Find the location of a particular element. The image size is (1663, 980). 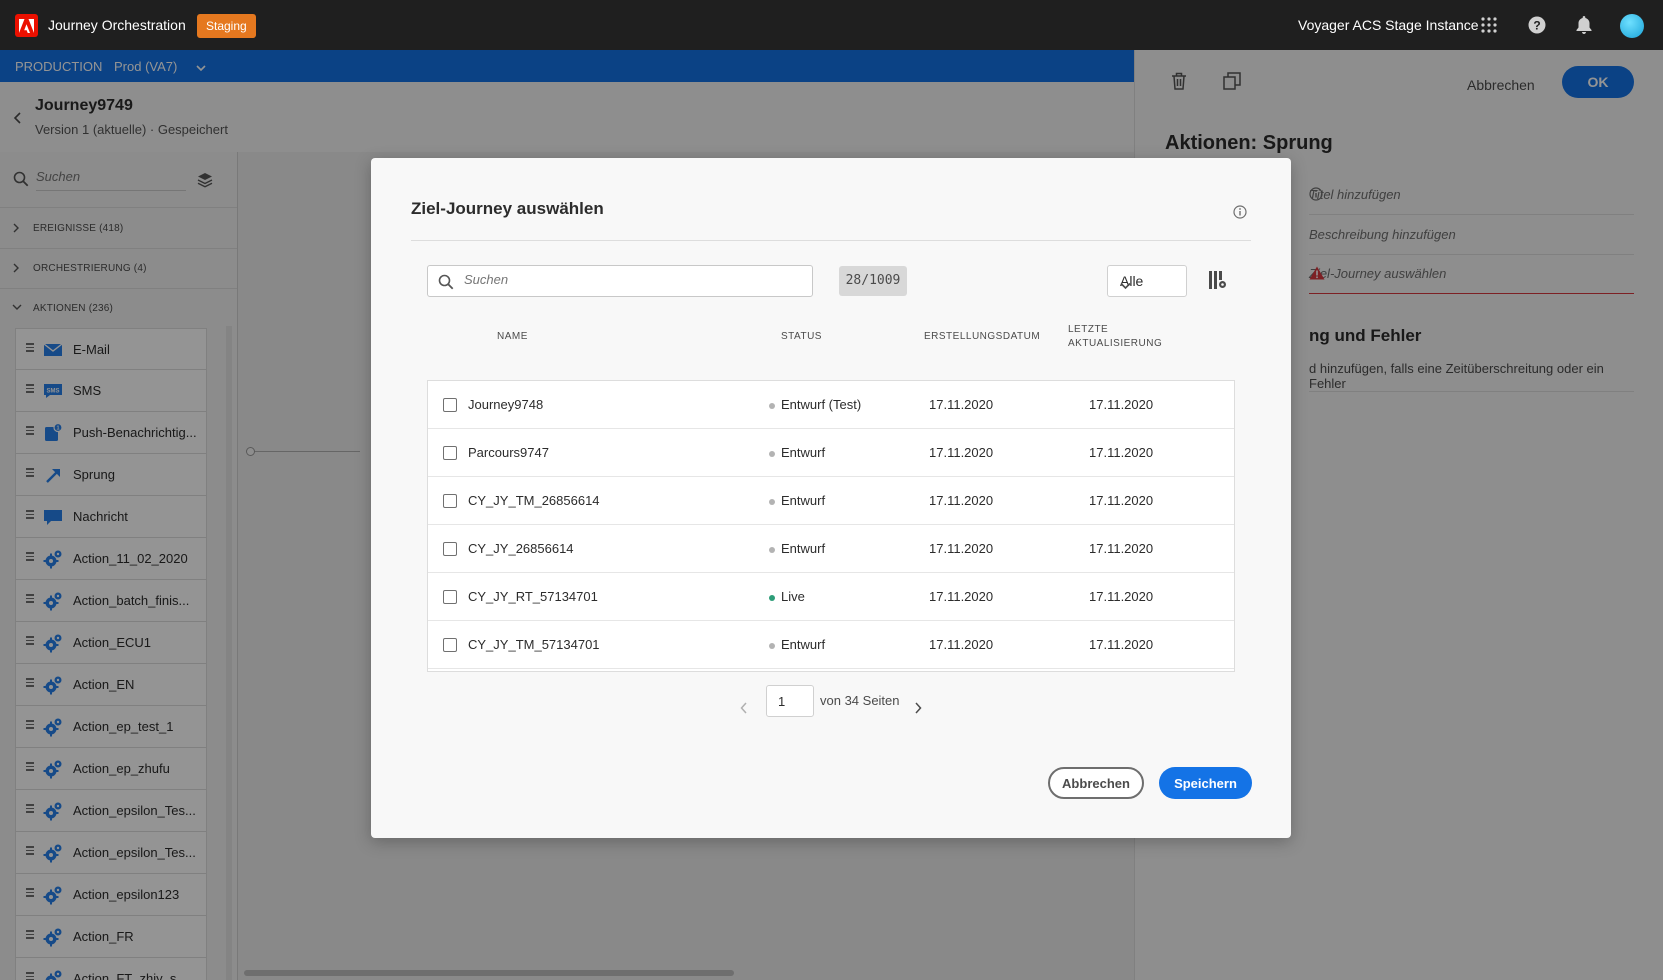

dialog-save-button: Speichern is located at coordinates (1205, 783).